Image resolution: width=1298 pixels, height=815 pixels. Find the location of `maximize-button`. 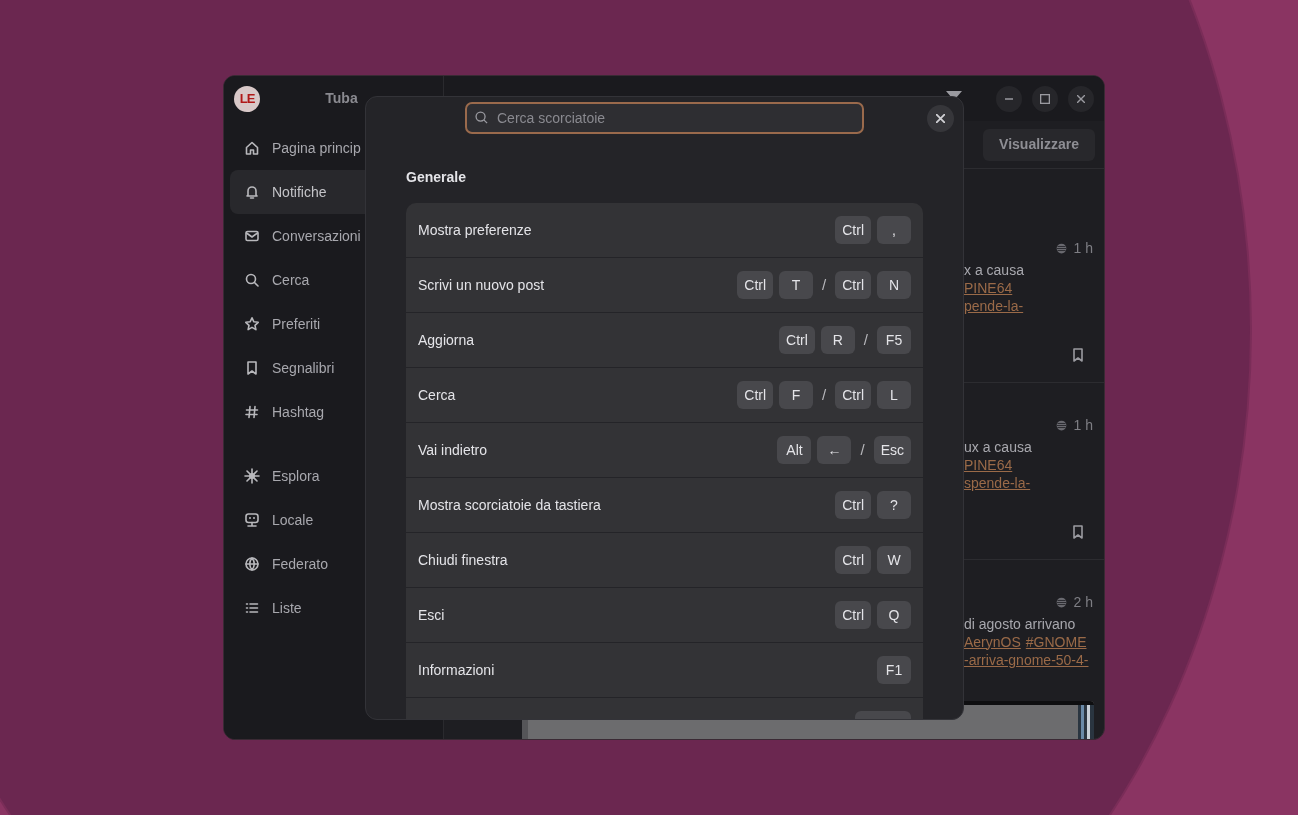

maximize-button is located at coordinates (1045, 98).